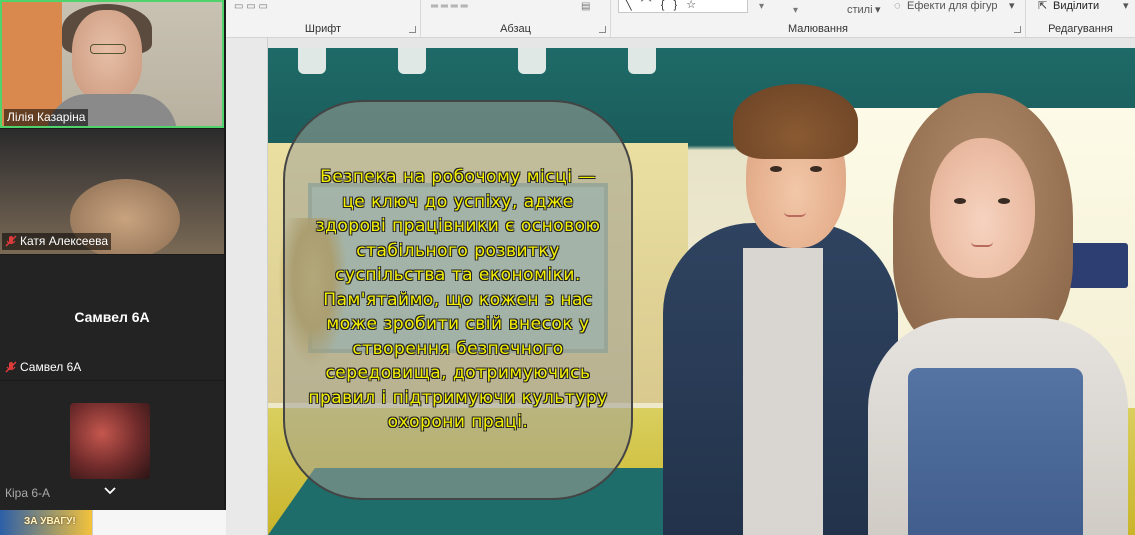 The image size is (1135, 535). Describe the element at coordinates (585, 7) in the screenshot. I see `text-direction-icon: ▤` at that location.